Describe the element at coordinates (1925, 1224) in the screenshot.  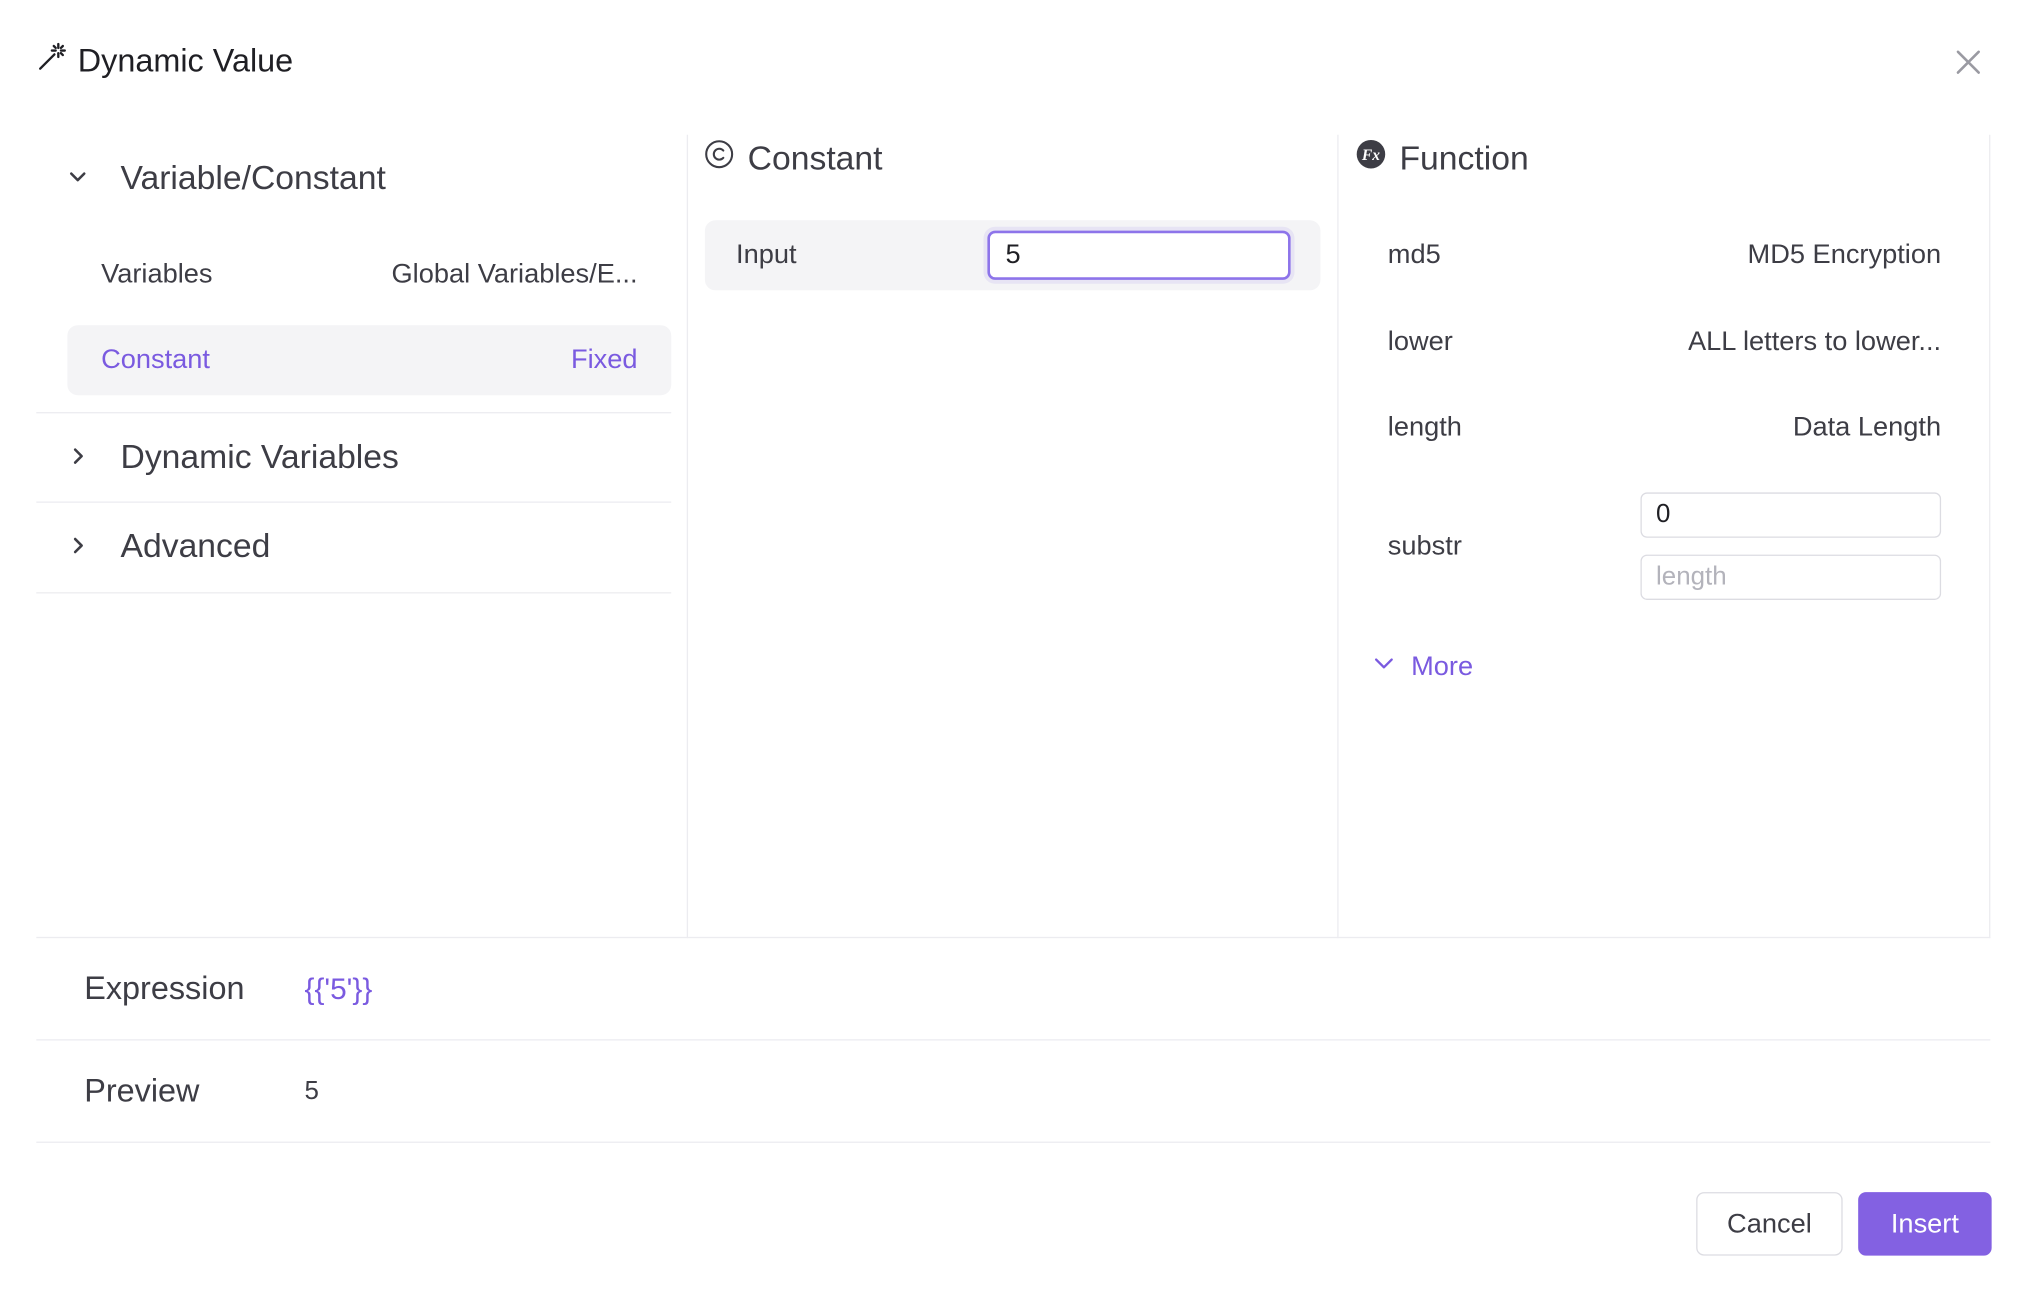
I see `insert-button: Insert` at that location.